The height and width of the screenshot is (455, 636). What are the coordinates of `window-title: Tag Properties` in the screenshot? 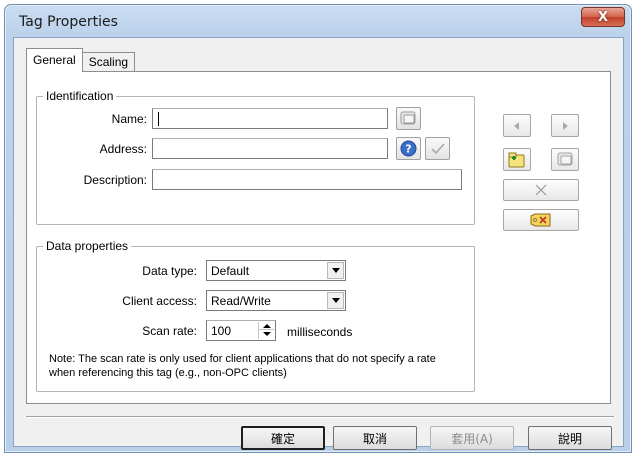 It's located at (68, 22).